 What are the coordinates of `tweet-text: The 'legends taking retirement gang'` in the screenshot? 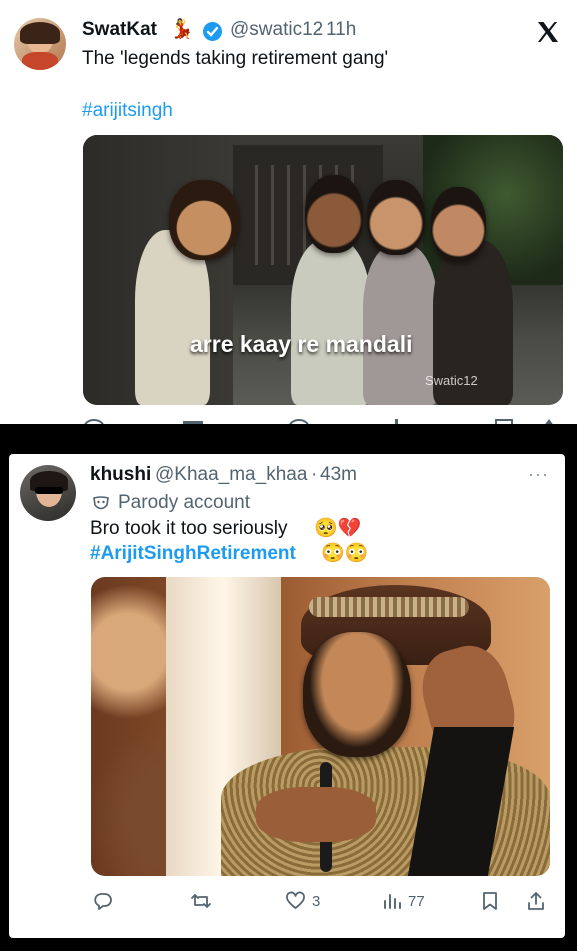 It's located at (235, 58).